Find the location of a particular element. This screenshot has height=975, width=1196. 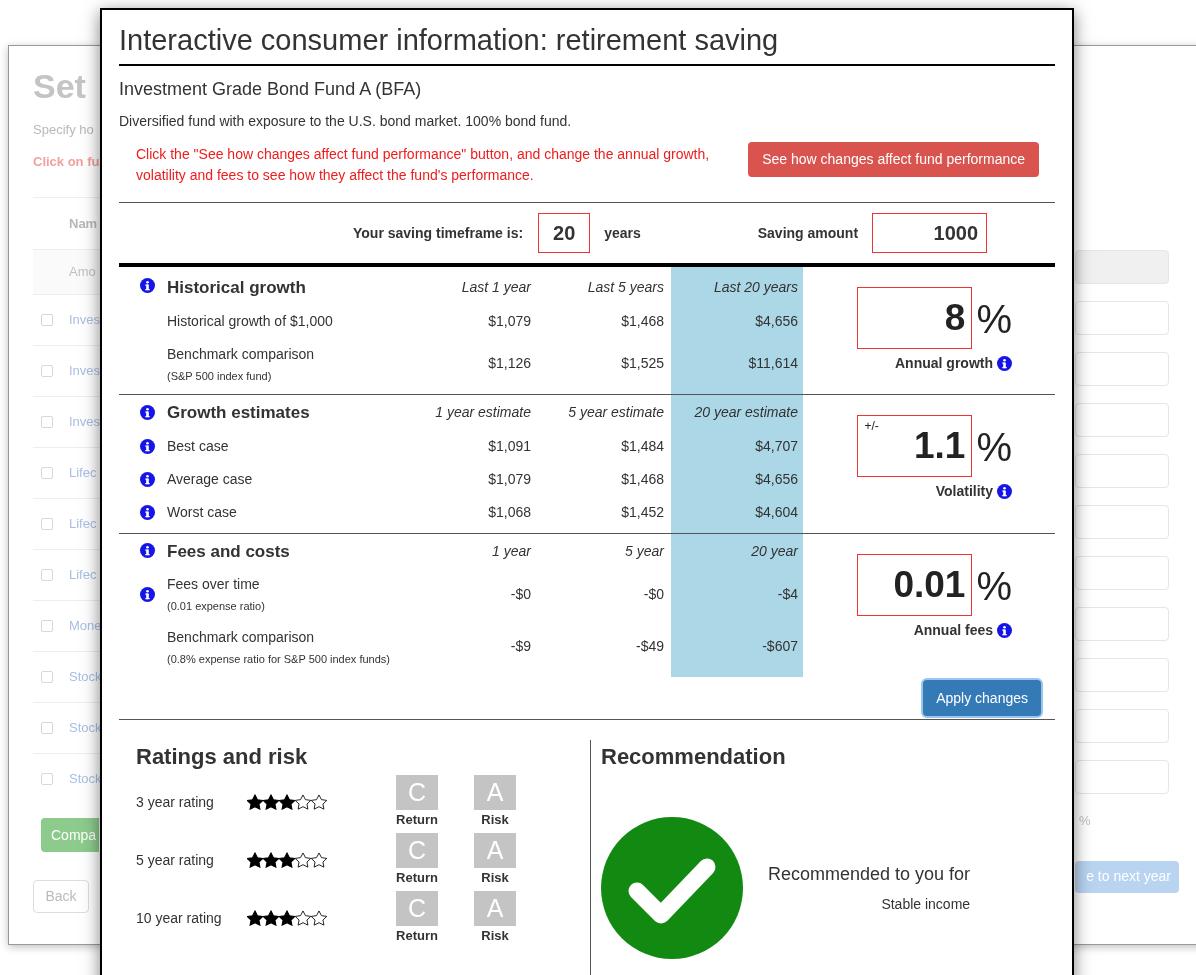

saving-amount-field: 1000 is located at coordinates (930, 233).